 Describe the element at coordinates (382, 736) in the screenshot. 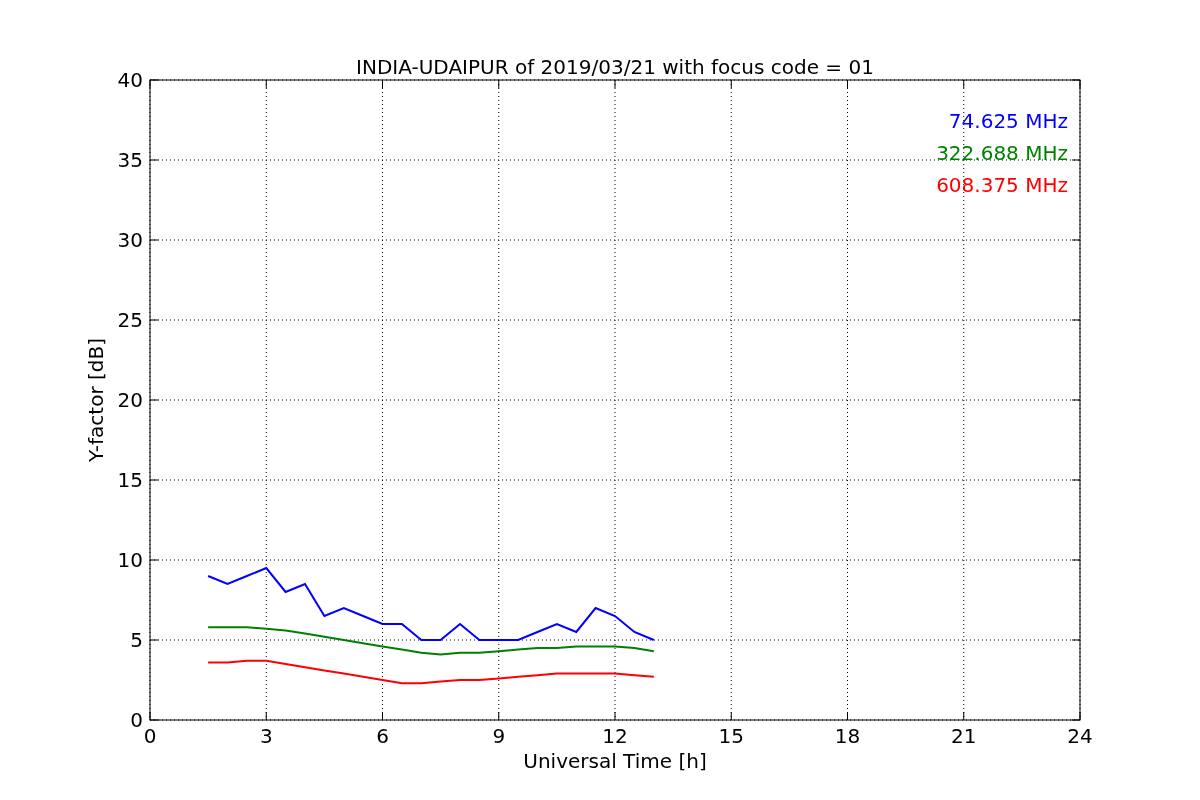

I see `tick-label: 6` at that location.